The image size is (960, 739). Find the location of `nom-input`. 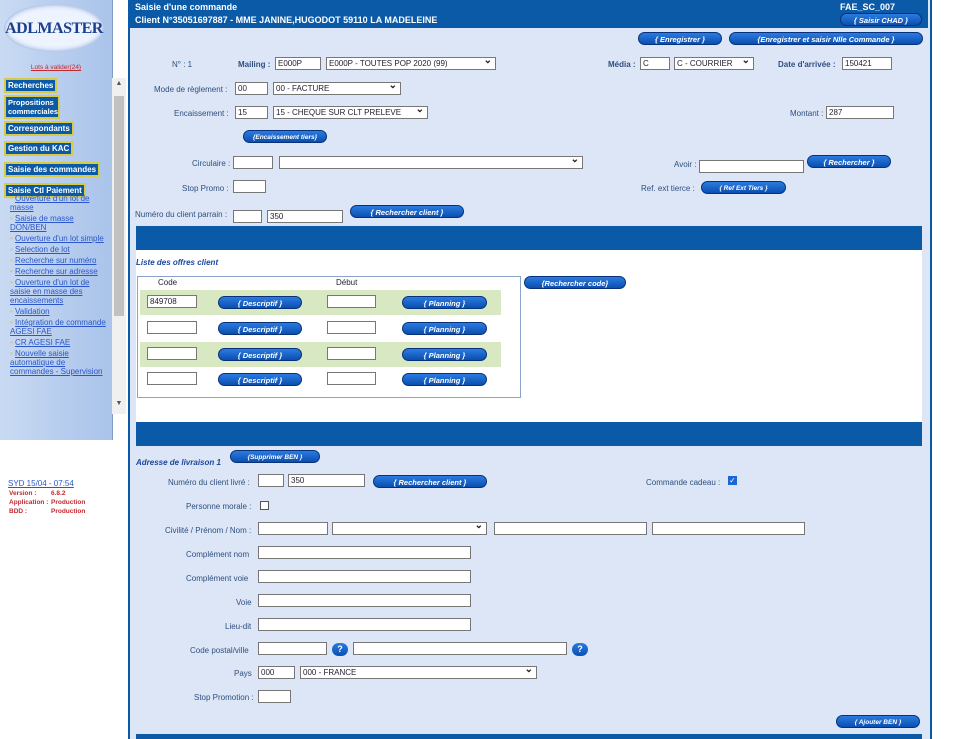

nom-input is located at coordinates (728, 528).